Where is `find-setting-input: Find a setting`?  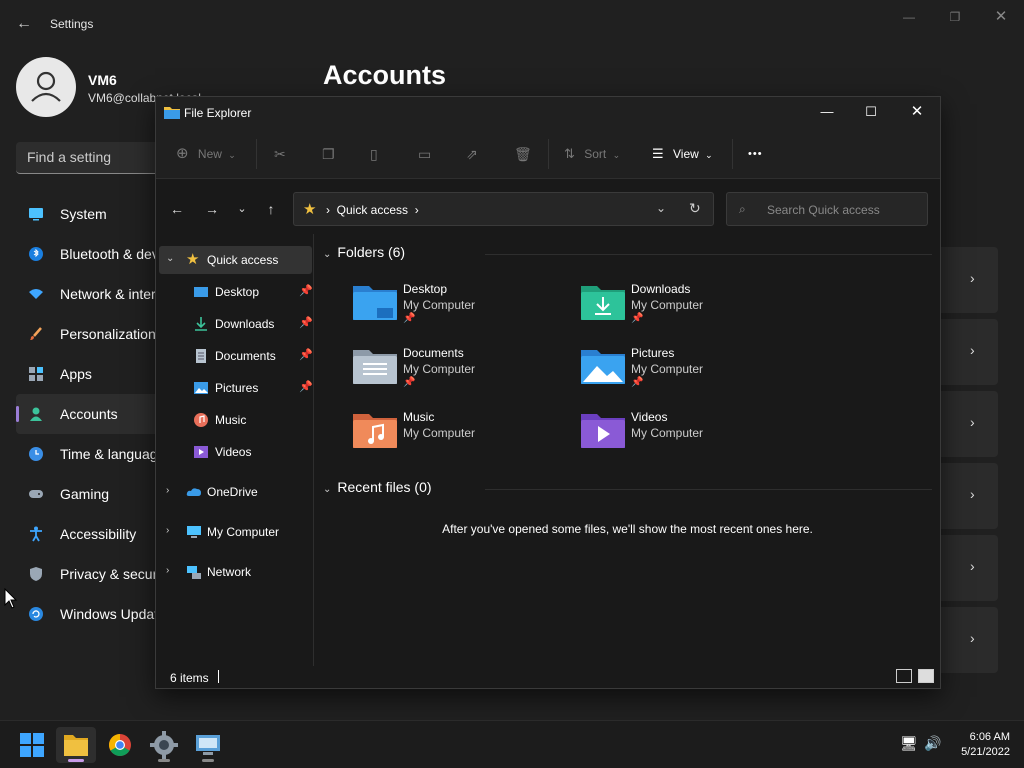
find-setting-input: Find a setting is located at coordinates (96, 158).